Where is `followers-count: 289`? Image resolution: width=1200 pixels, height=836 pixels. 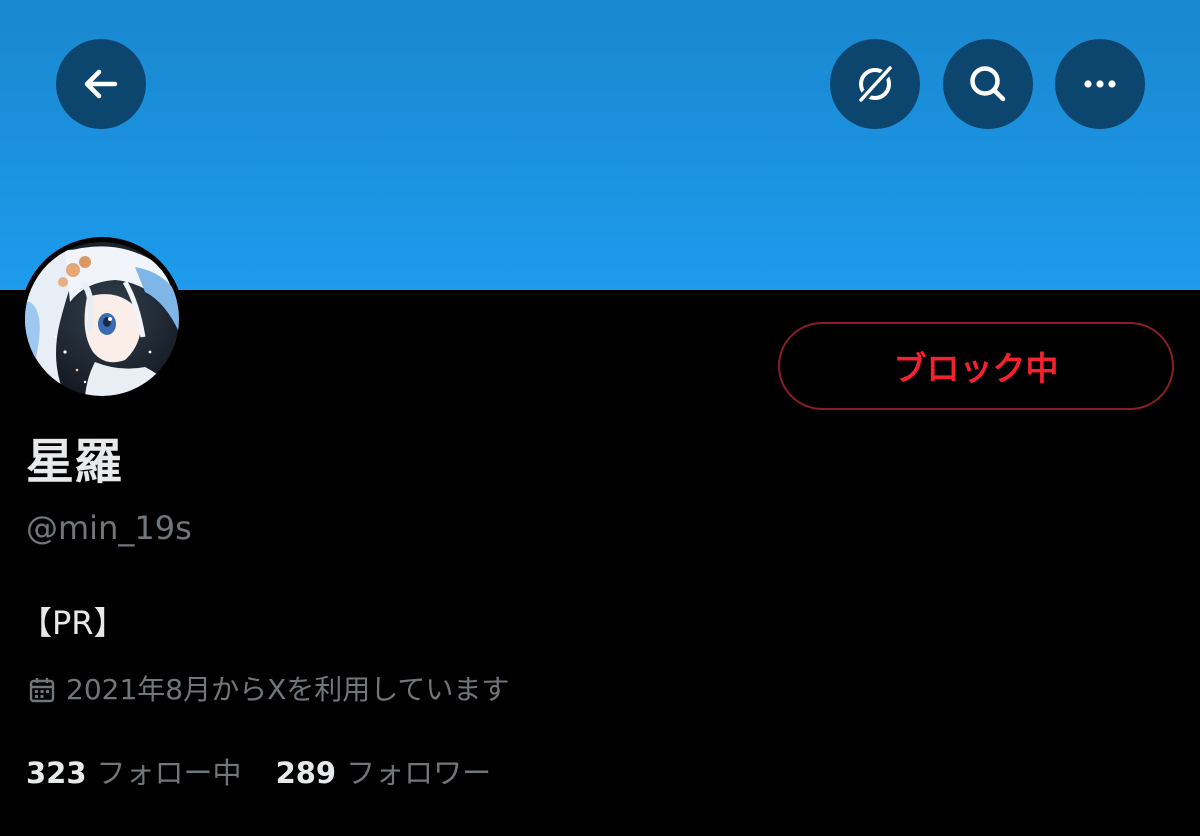 followers-count: 289 is located at coordinates (306, 773).